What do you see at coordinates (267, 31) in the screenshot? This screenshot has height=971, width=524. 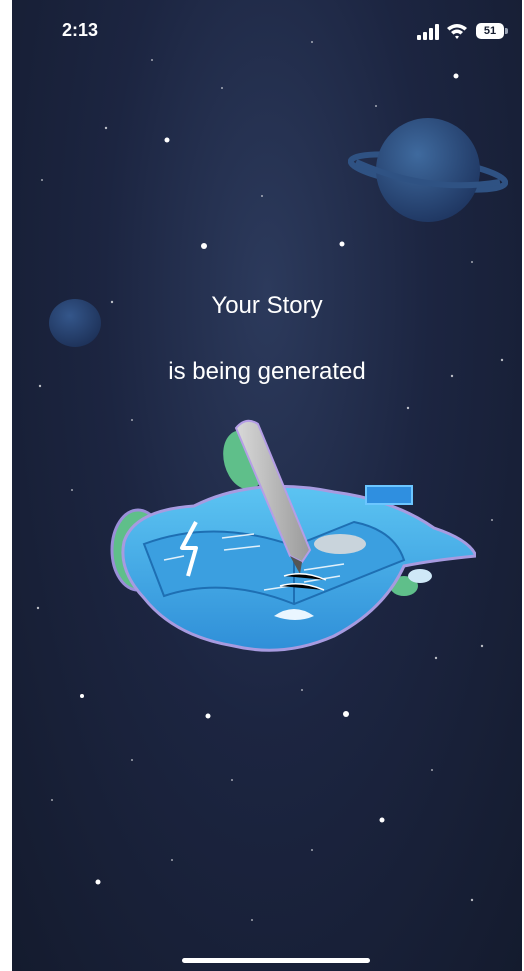 I see `status-bar: 2:13 51` at bounding box center [267, 31].